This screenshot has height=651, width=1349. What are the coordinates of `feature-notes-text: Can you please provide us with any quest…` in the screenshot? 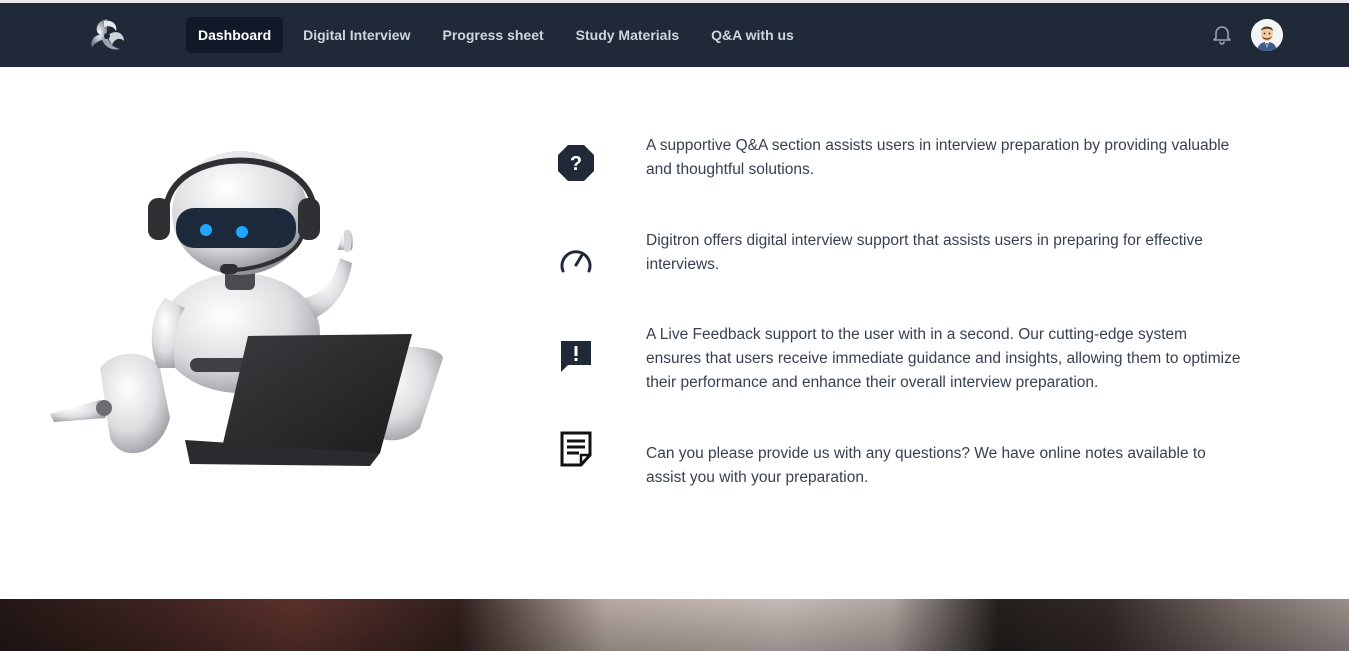 It's located at (926, 465).